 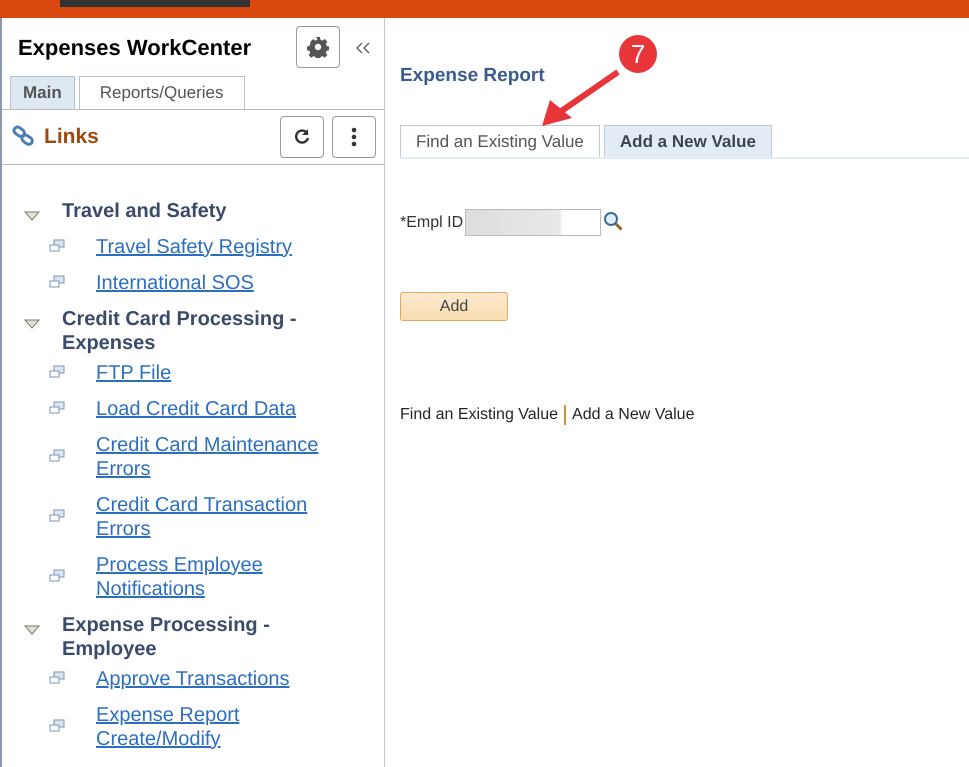 I want to click on group-heading: Credit Card Processing - Expenses, so click(x=197, y=330).